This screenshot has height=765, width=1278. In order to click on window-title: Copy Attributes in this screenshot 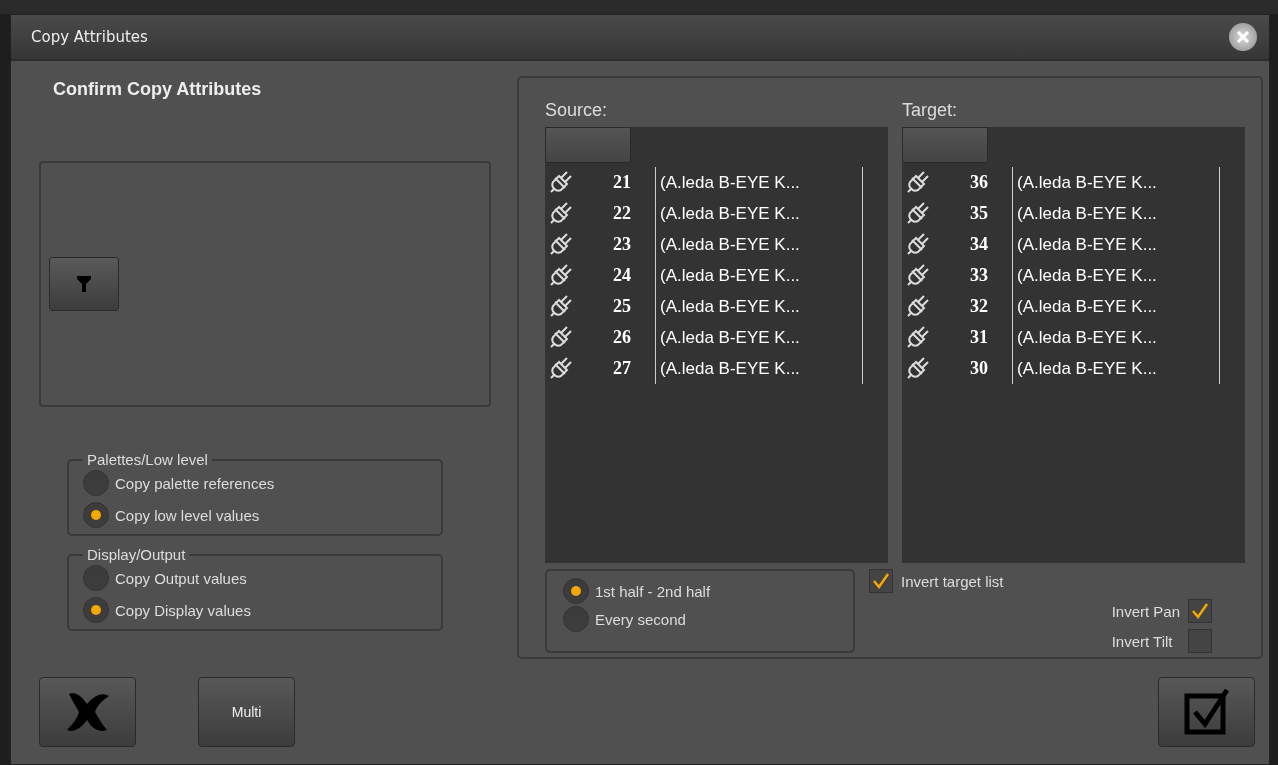, I will do `click(89, 37)`.